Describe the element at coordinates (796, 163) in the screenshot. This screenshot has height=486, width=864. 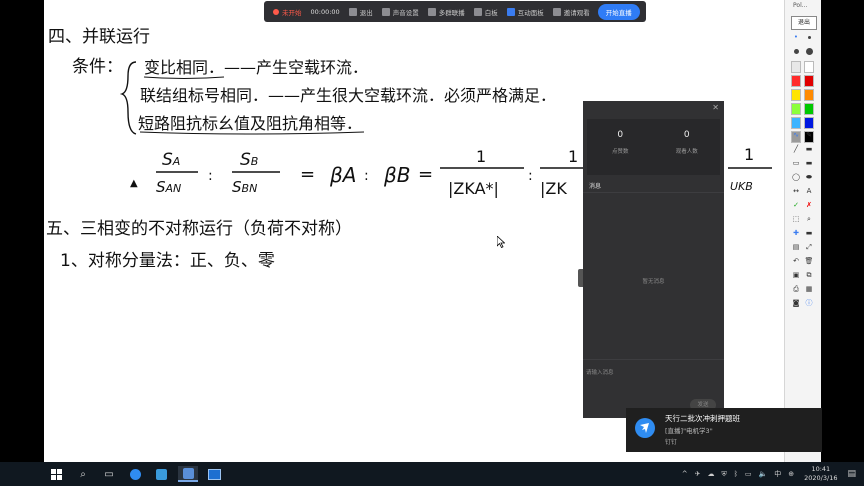
I see `rectangle-icon: ▭` at that location.